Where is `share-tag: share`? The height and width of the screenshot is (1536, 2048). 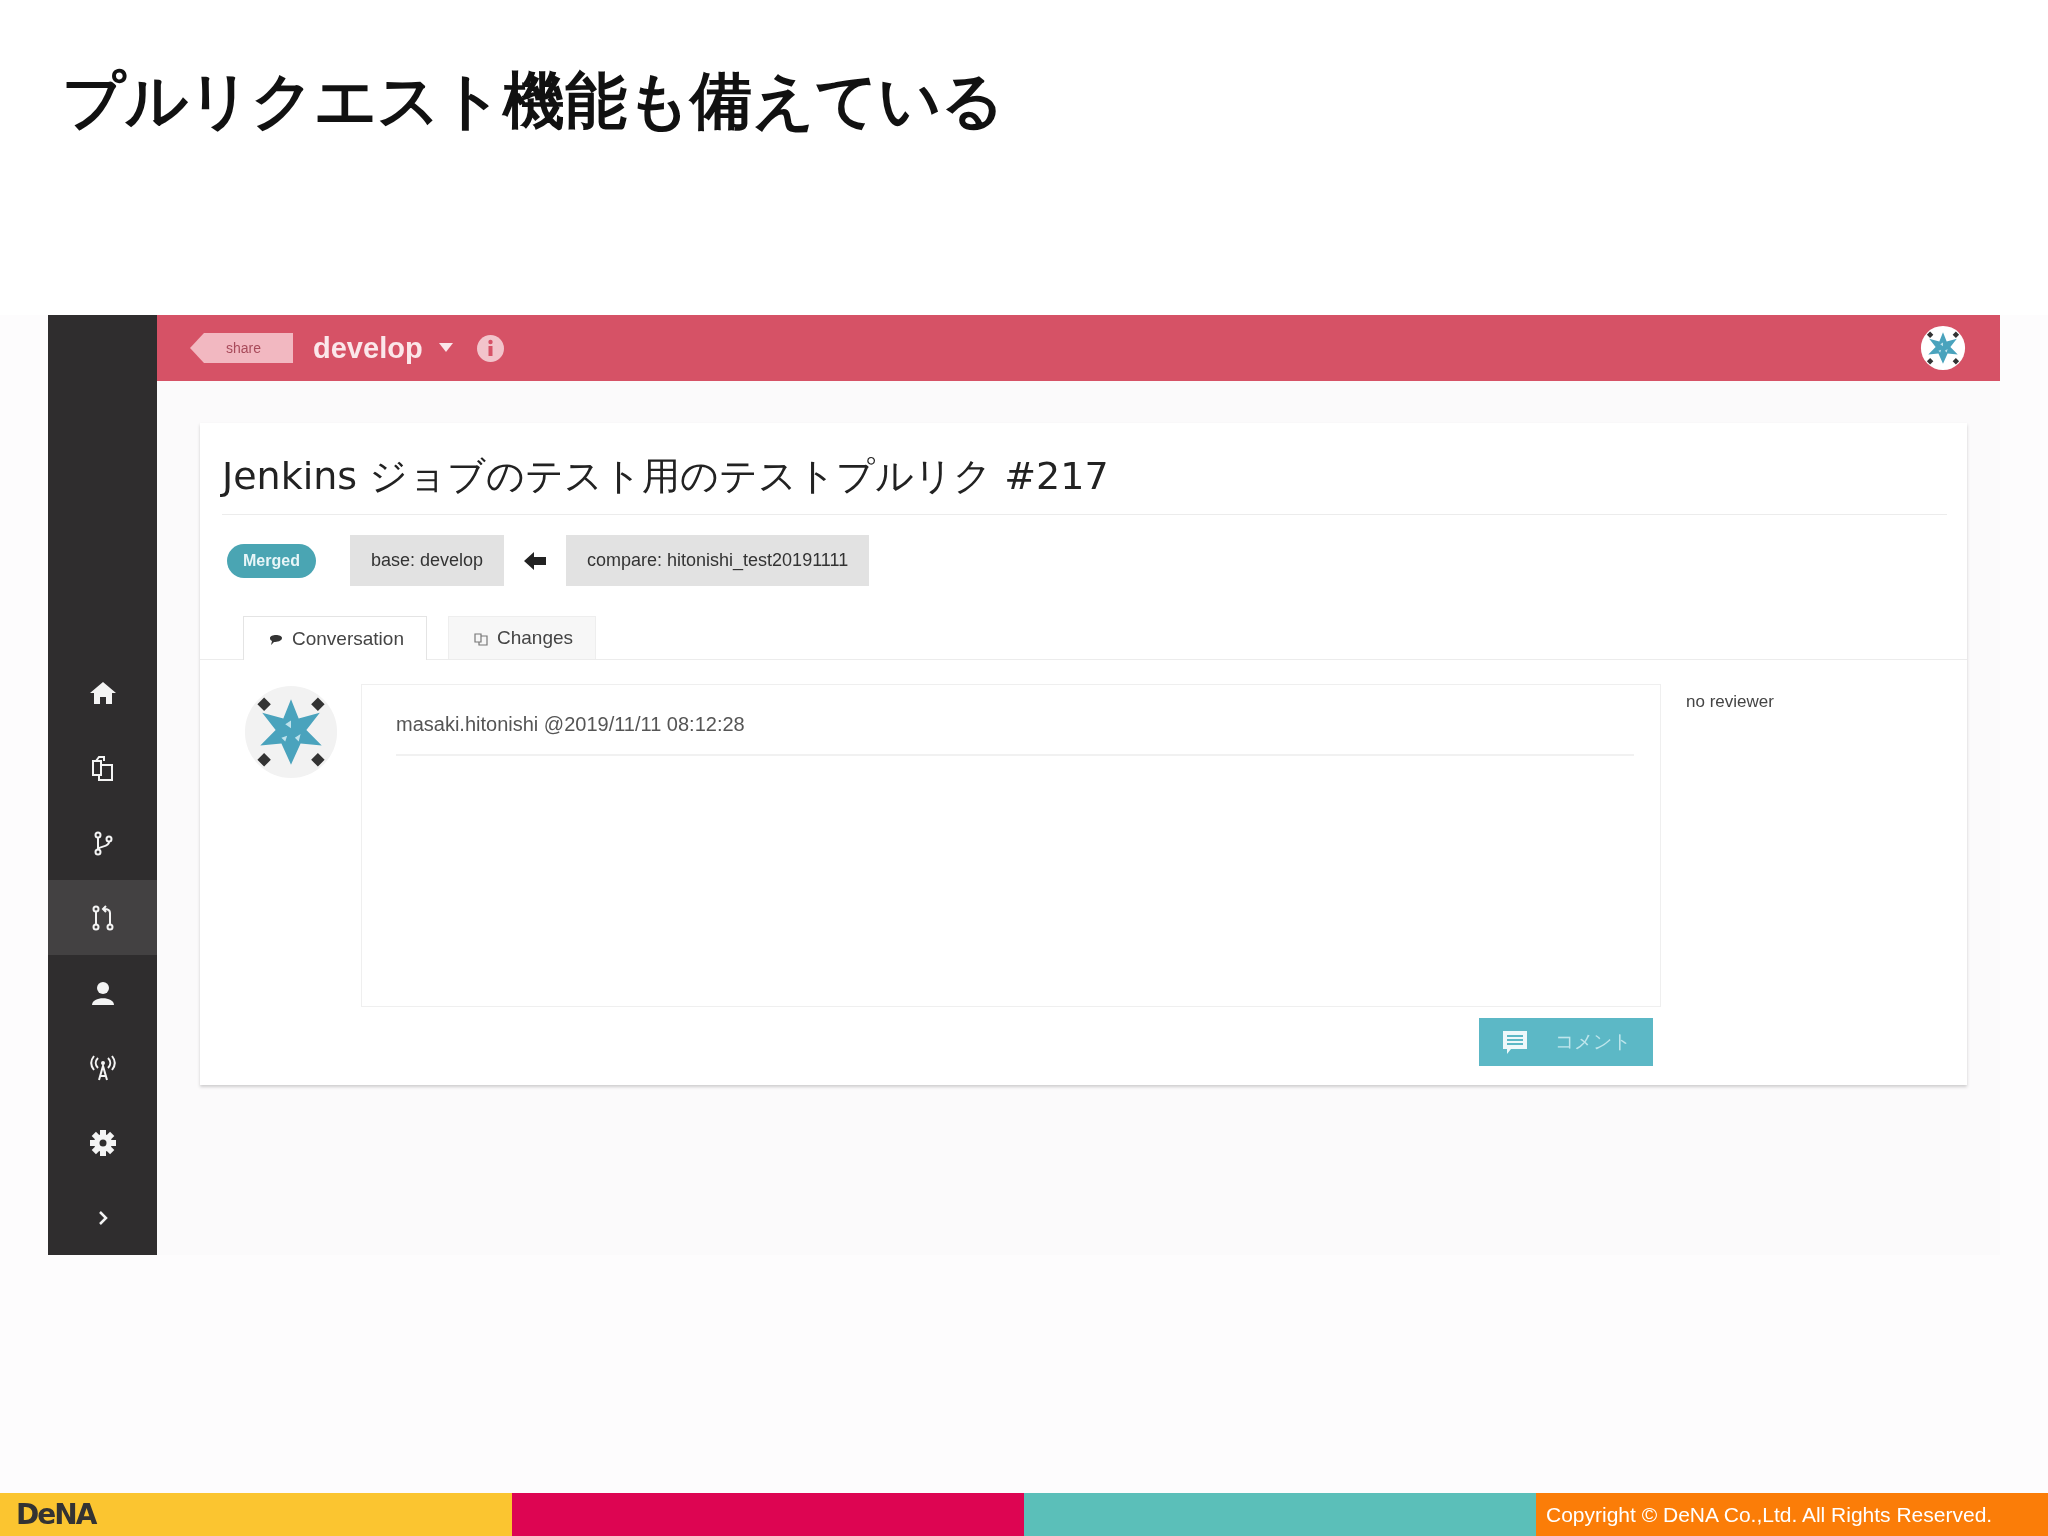
share-tag: share is located at coordinates (242, 348).